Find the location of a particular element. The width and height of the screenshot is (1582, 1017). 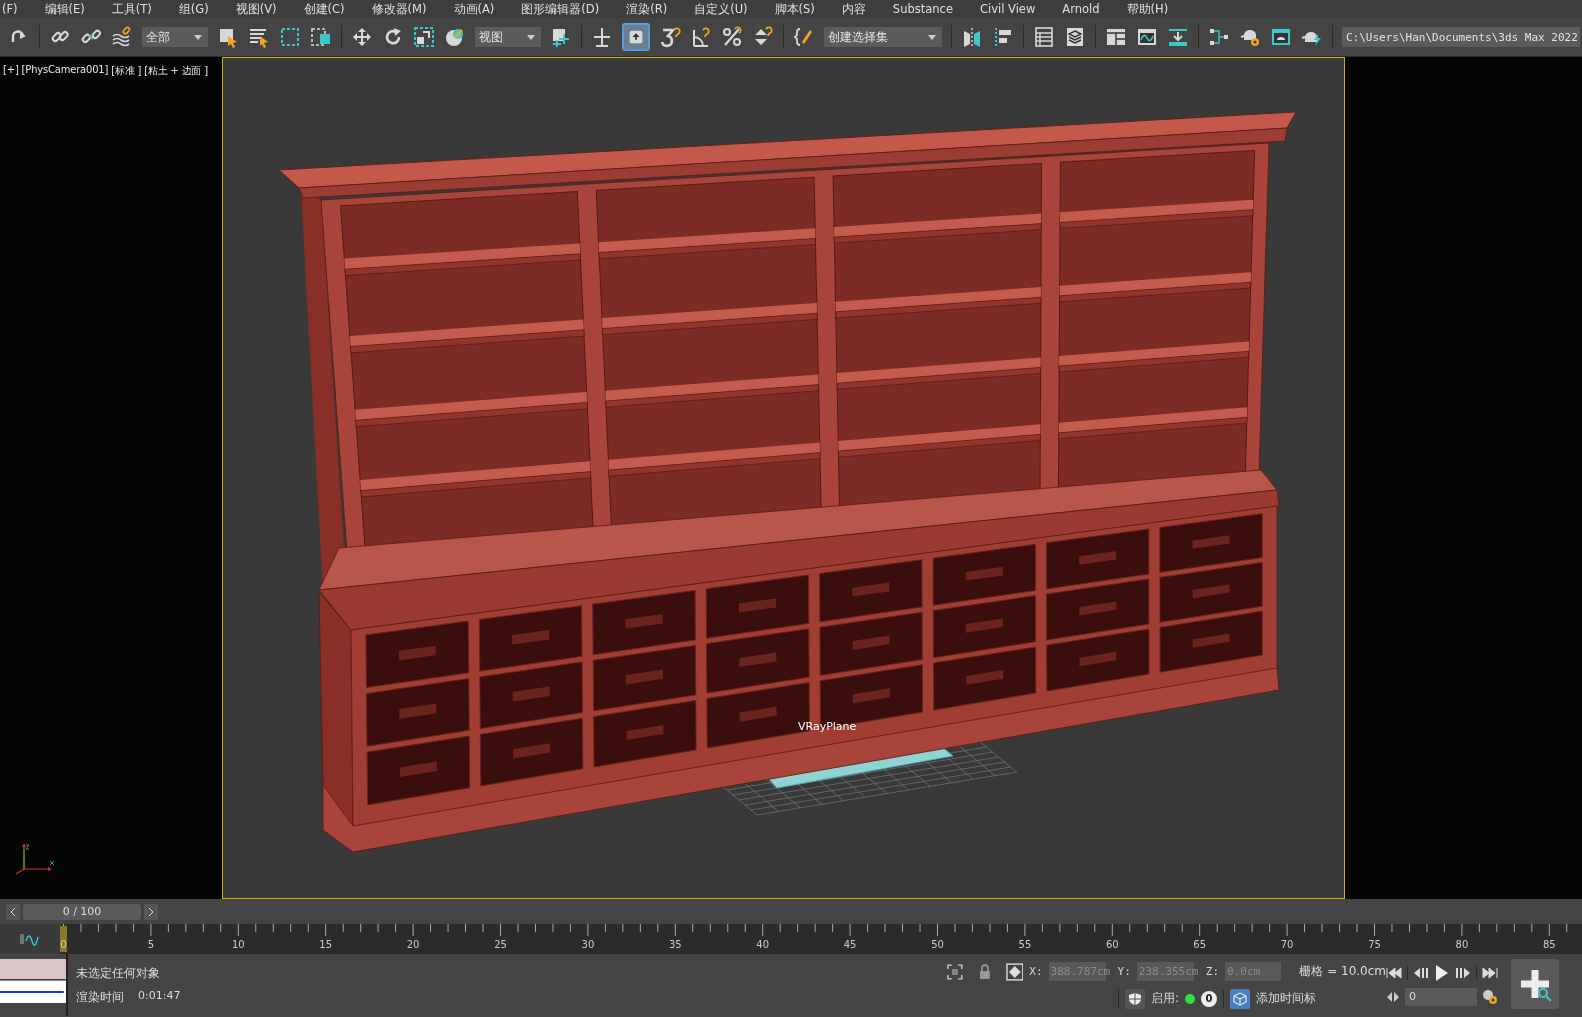

key-mode-icon is located at coordinates (1393, 997).